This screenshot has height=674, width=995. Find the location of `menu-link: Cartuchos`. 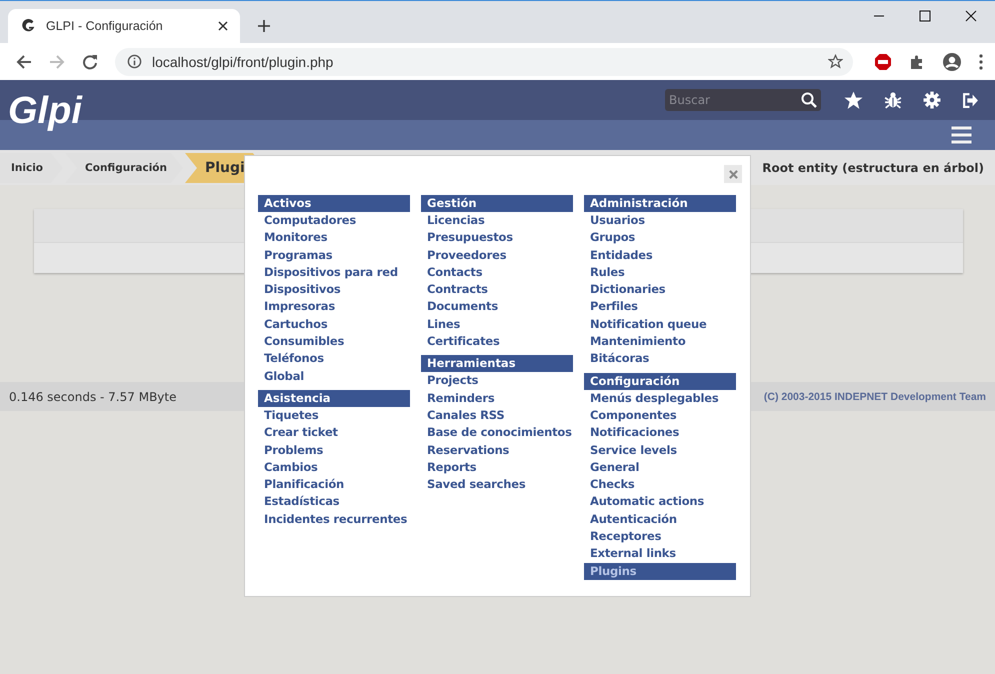

menu-link: Cartuchos is located at coordinates (334, 325).